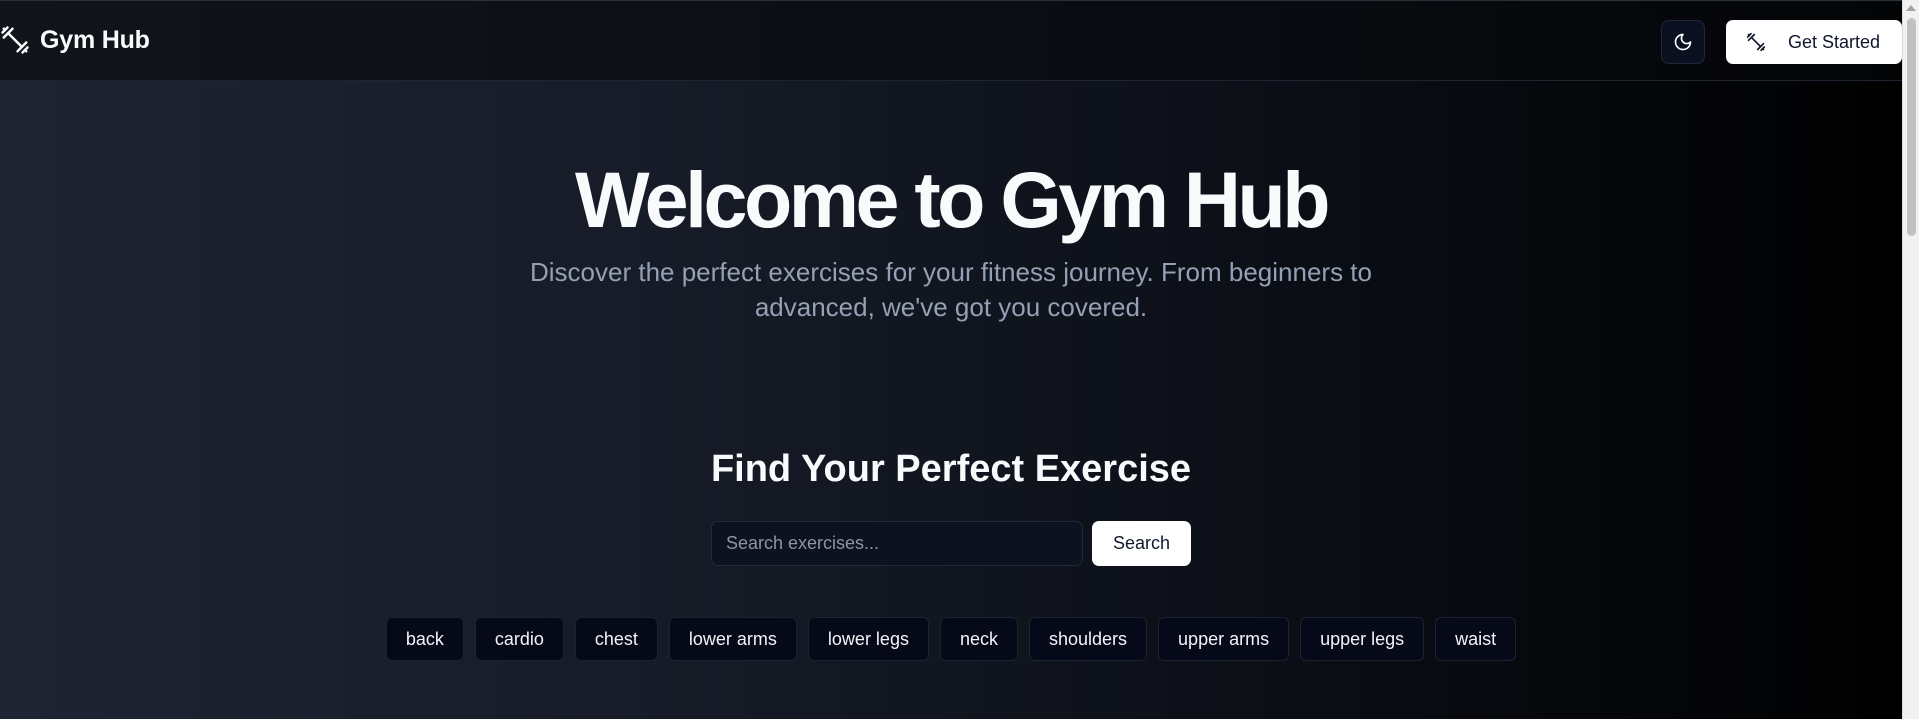 Image resolution: width=1919 pixels, height=719 pixels. I want to click on category-chip-cardio: cardio, so click(519, 639).